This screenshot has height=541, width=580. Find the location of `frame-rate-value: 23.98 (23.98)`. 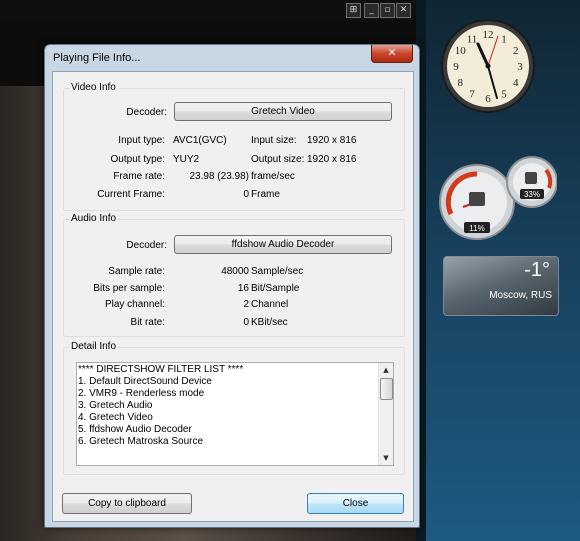

frame-rate-value: 23.98 (23.98) is located at coordinates (219, 176).